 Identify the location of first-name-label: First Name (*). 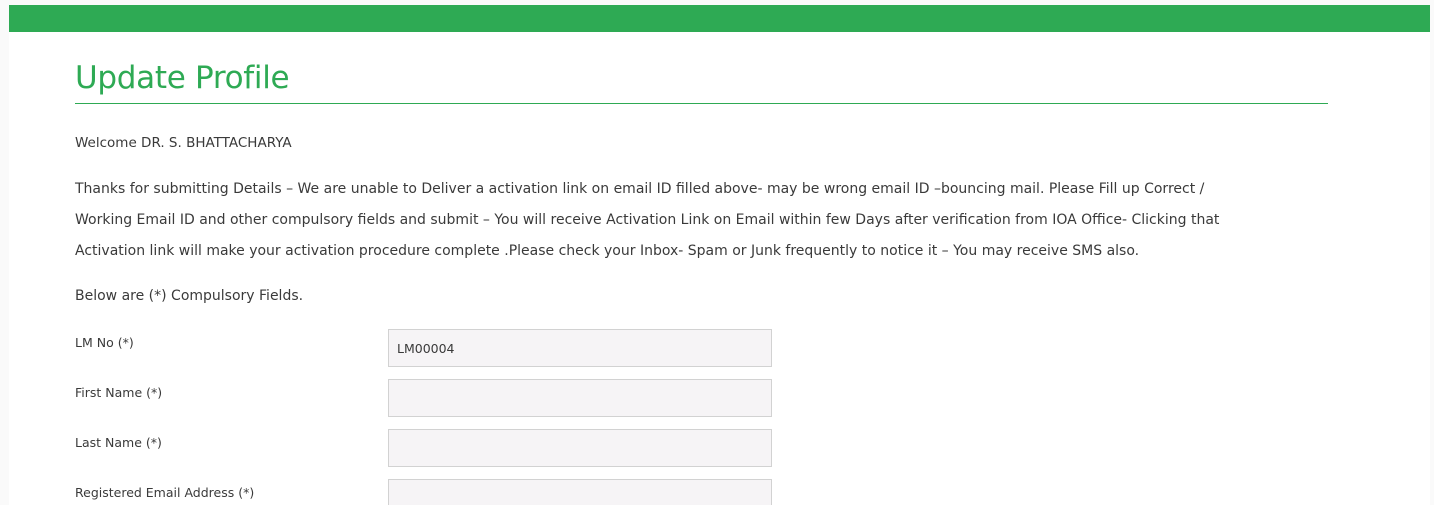
(119, 392).